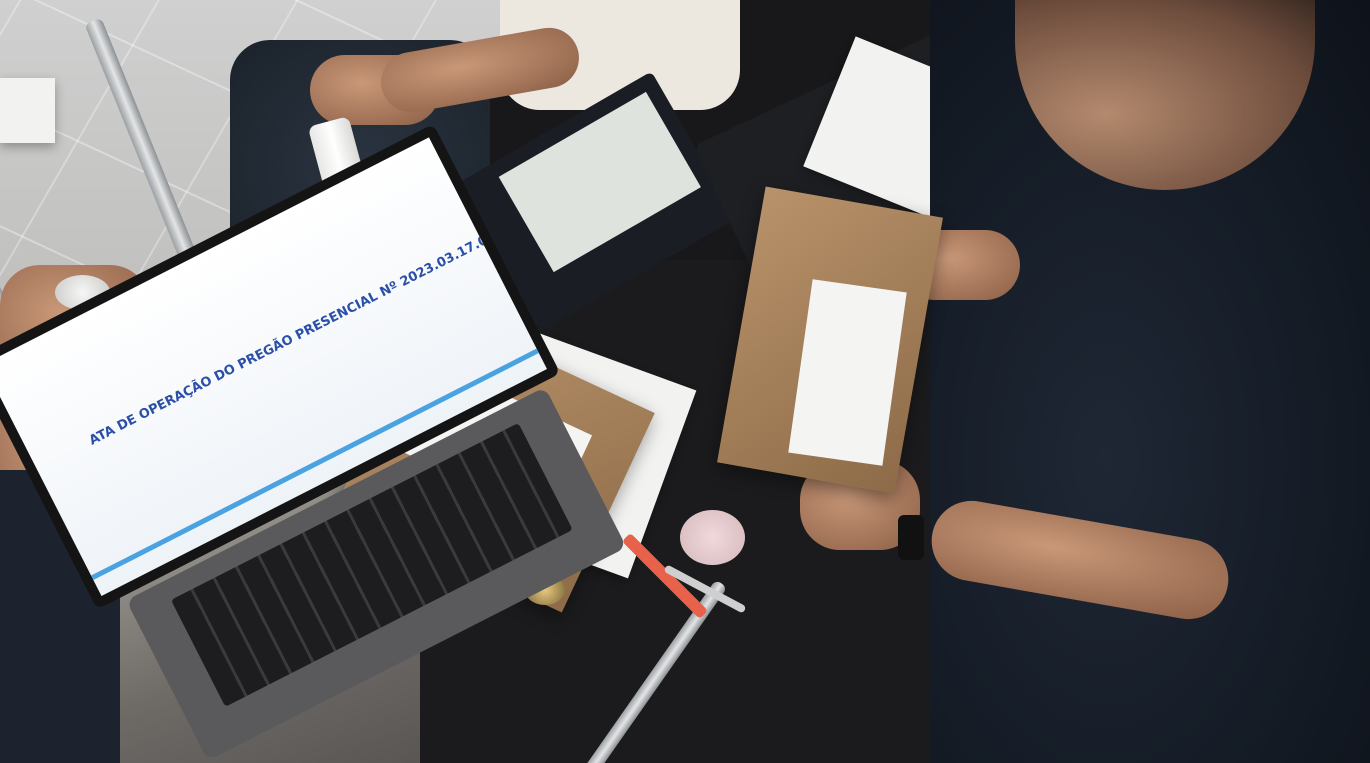 The image size is (1370, 763). Describe the element at coordinates (712, 537) in the screenshot. I see `round-lid` at that location.